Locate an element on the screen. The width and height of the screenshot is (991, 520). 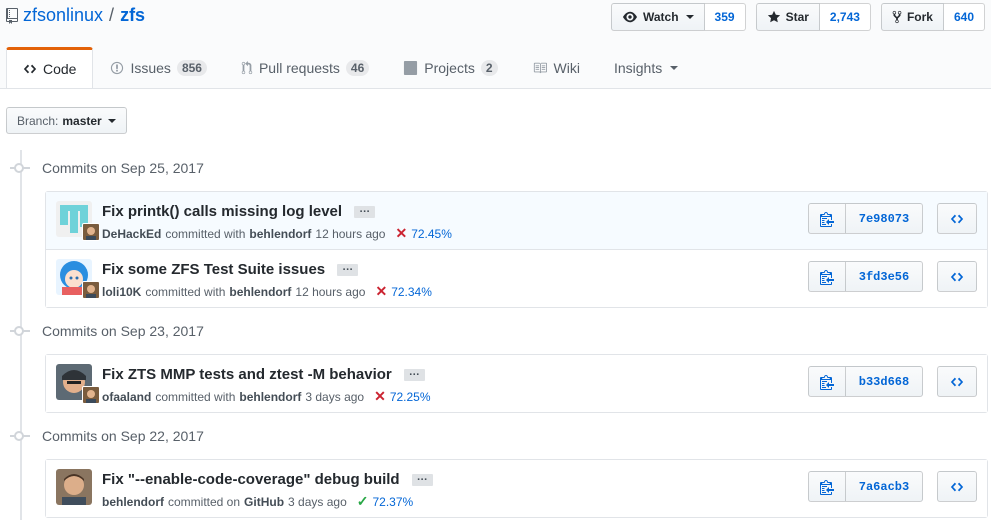
watch-label: Watch is located at coordinates (660, 17).